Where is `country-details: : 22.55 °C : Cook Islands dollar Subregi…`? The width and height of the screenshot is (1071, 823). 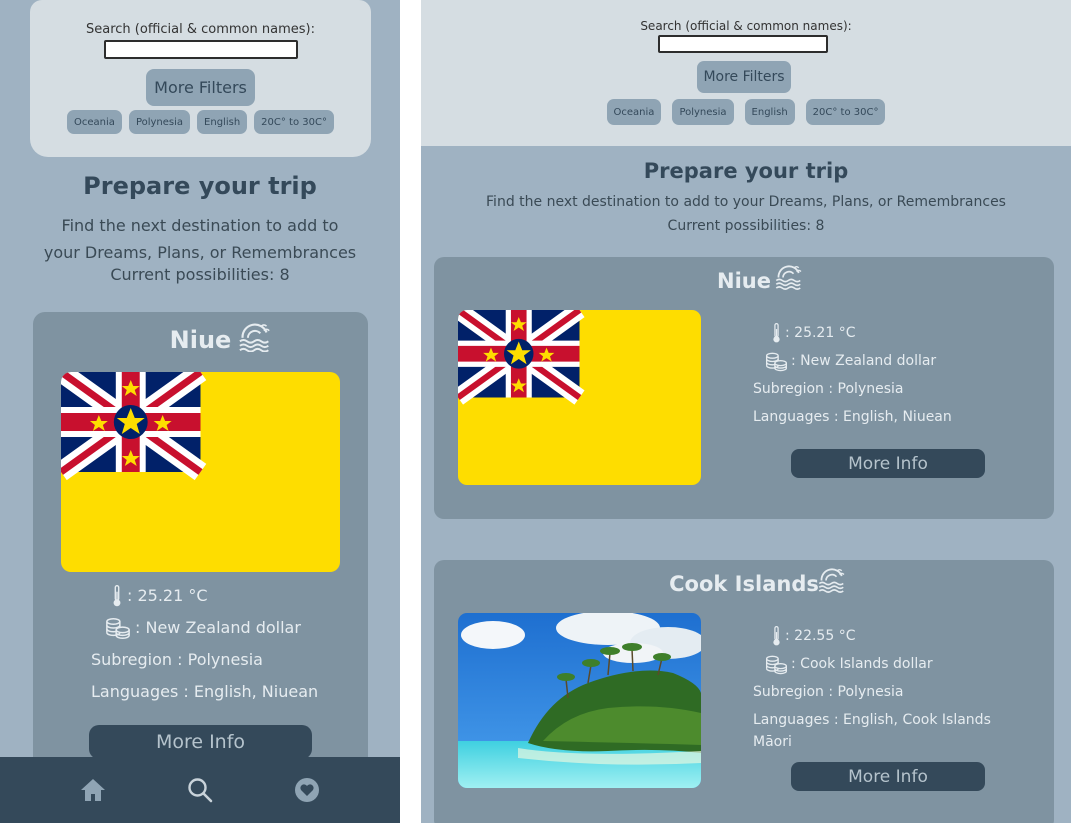 country-details: : 22.55 °C : Cook Islands dollar Subregi… is located at coordinates (872, 687).